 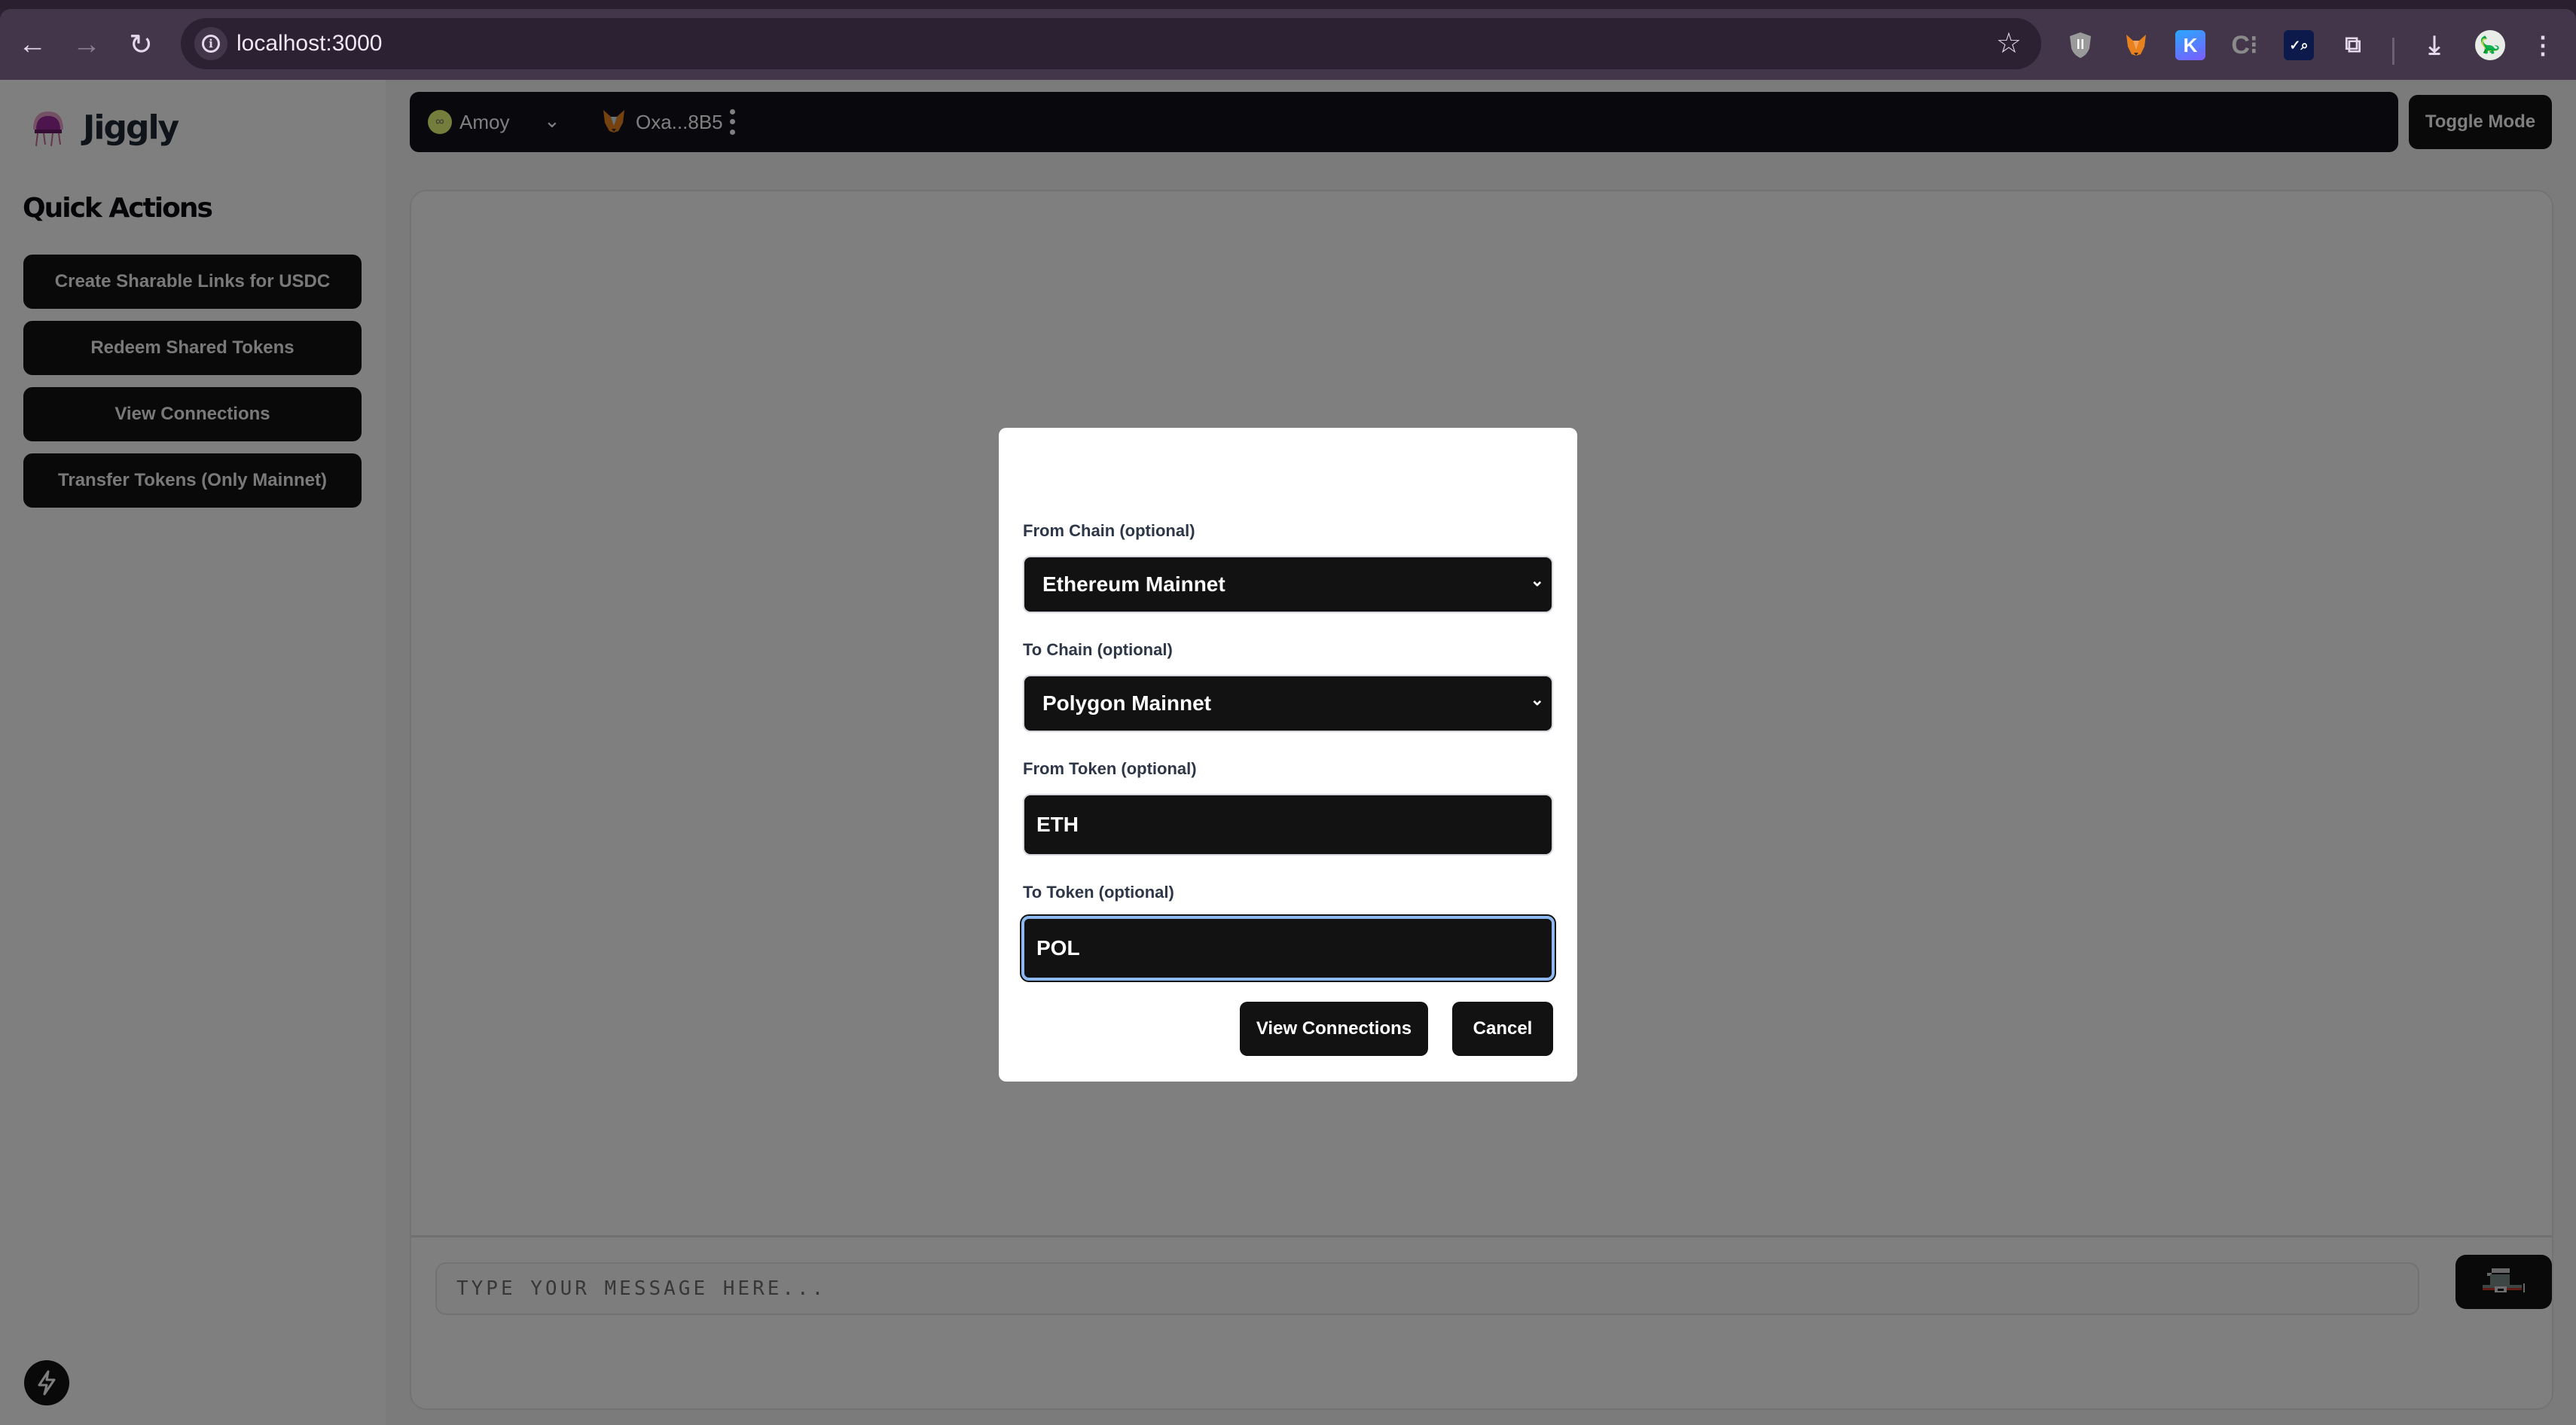 I want to click on url-text: localhost:3000, so click(x=310, y=44).